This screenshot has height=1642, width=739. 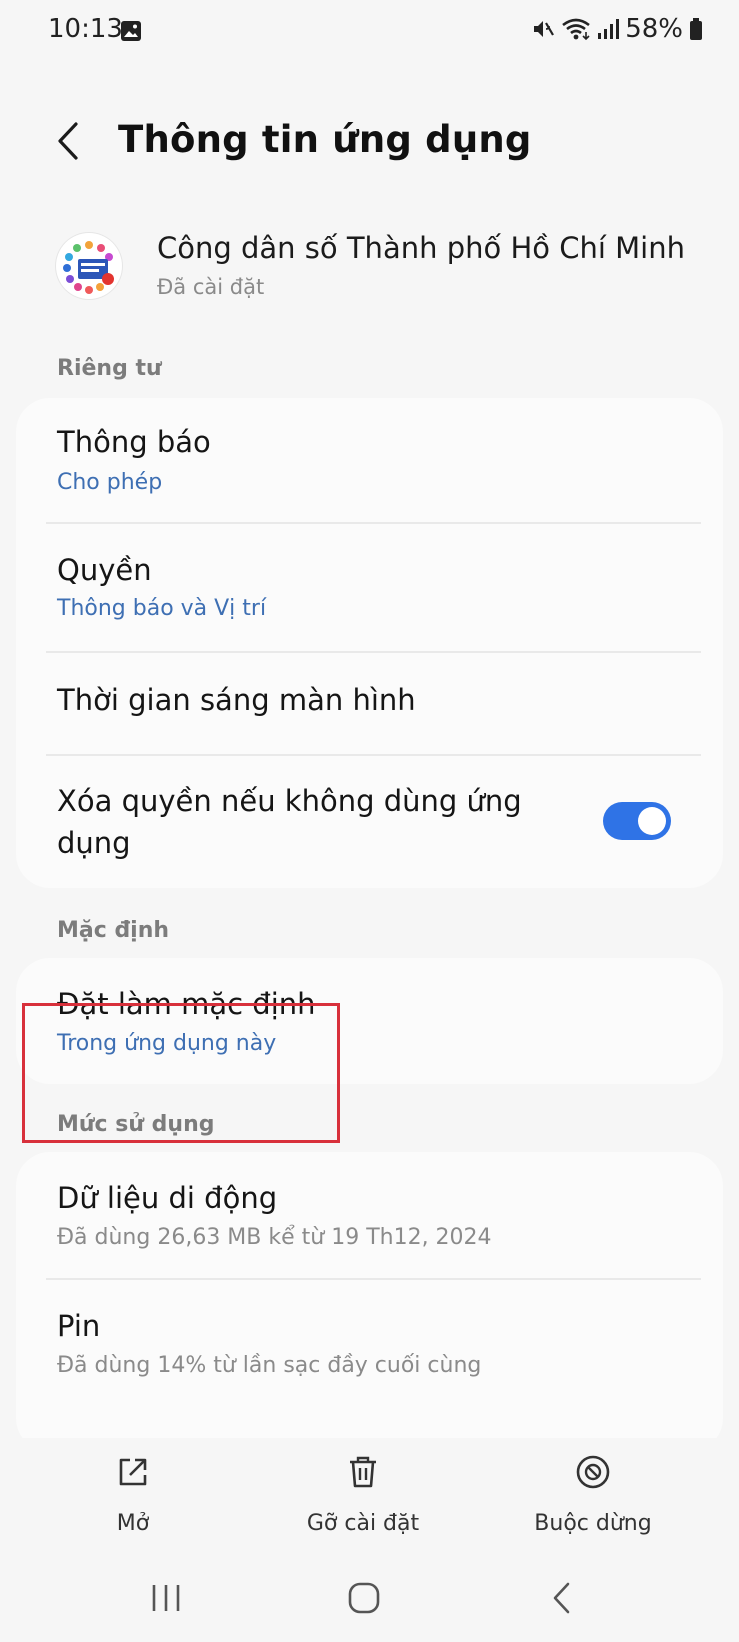 What do you see at coordinates (167, 1198) in the screenshot?
I see `row-title: Dữ liệu di động` at bounding box center [167, 1198].